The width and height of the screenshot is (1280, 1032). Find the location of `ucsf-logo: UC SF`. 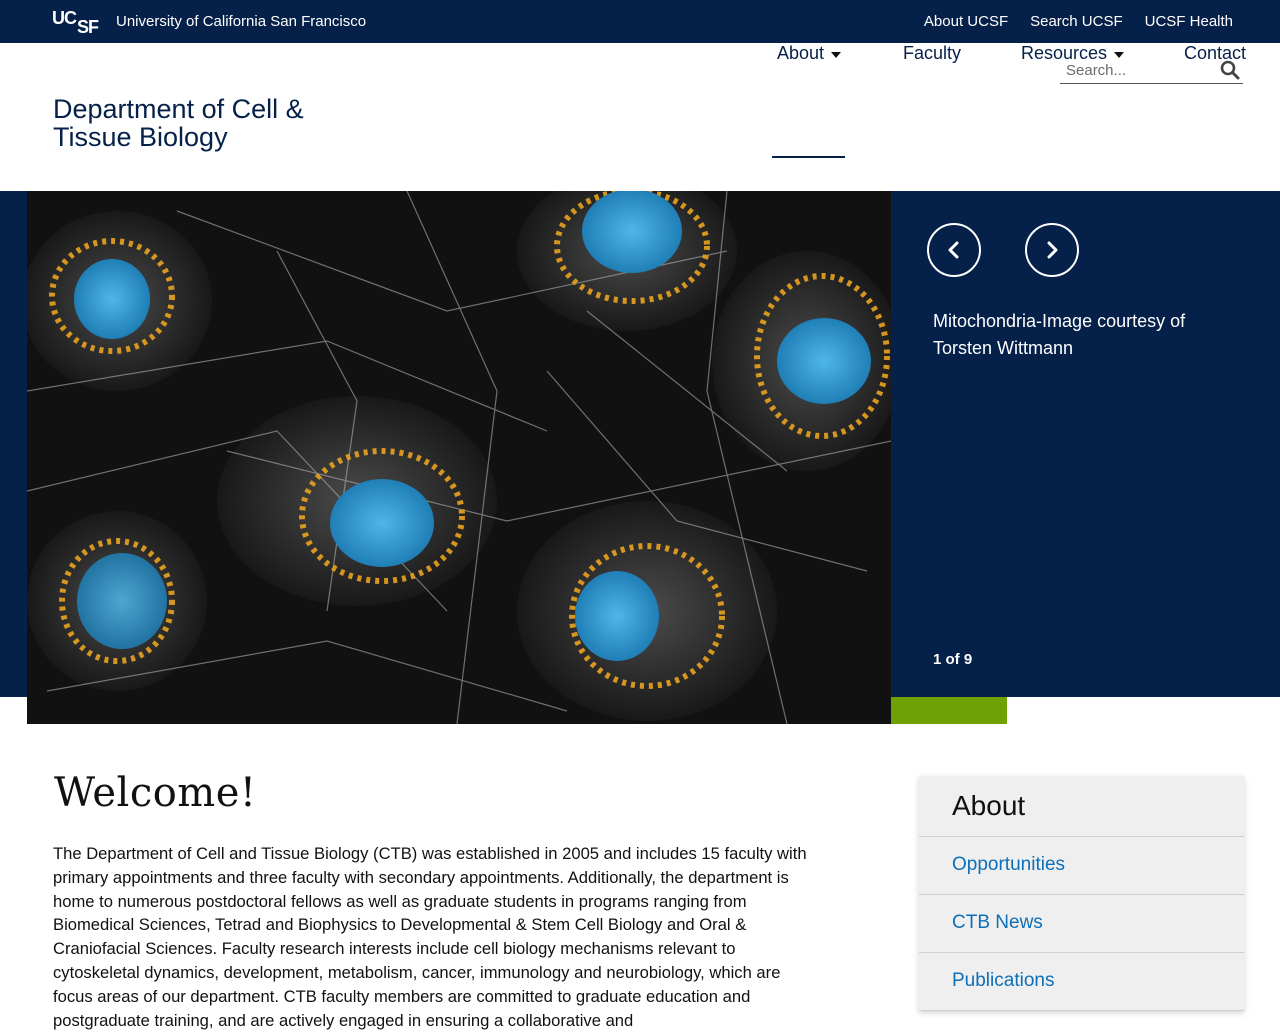

ucsf-logo: UC SF is located at coordinates (80, 21).